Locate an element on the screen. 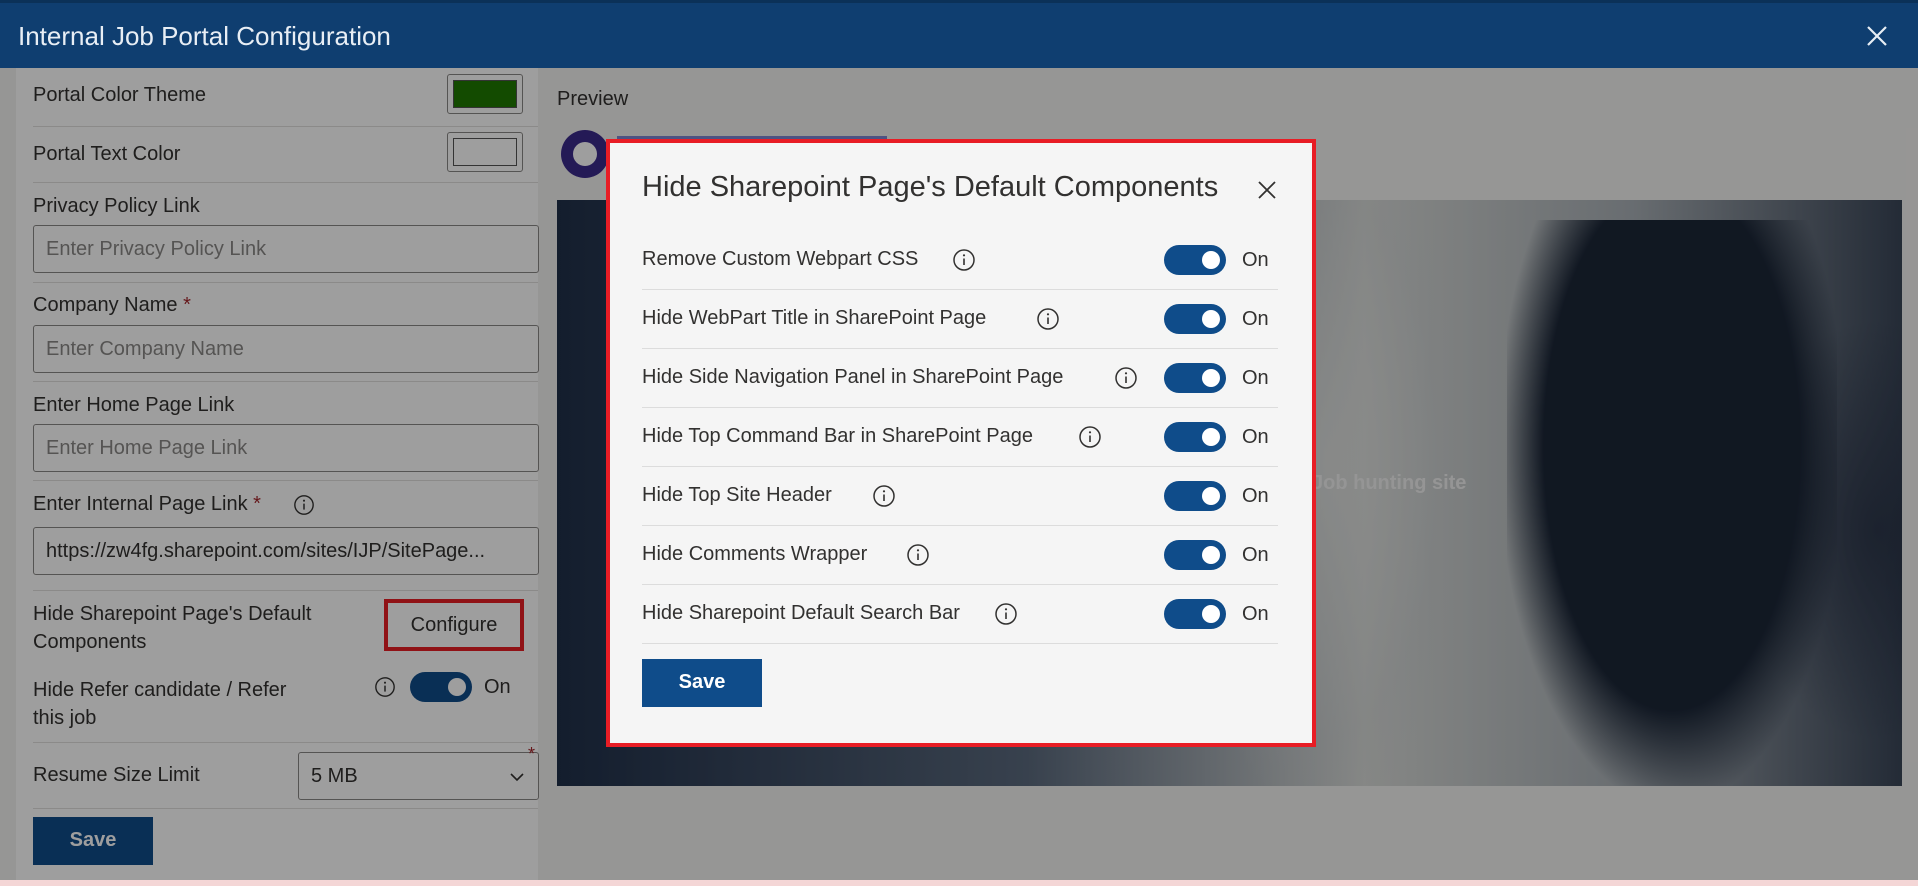 The width and height of the screenshot is (1918, 886). window-title: Internal Job Portal Configuration is located at coordinates (204, 36).